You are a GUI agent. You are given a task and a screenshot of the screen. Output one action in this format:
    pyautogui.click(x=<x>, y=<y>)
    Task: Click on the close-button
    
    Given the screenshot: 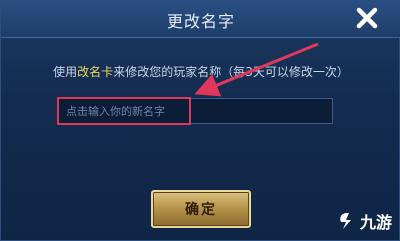 What is the action you would take?
    pyautogui.click(x=367, y=18)
    